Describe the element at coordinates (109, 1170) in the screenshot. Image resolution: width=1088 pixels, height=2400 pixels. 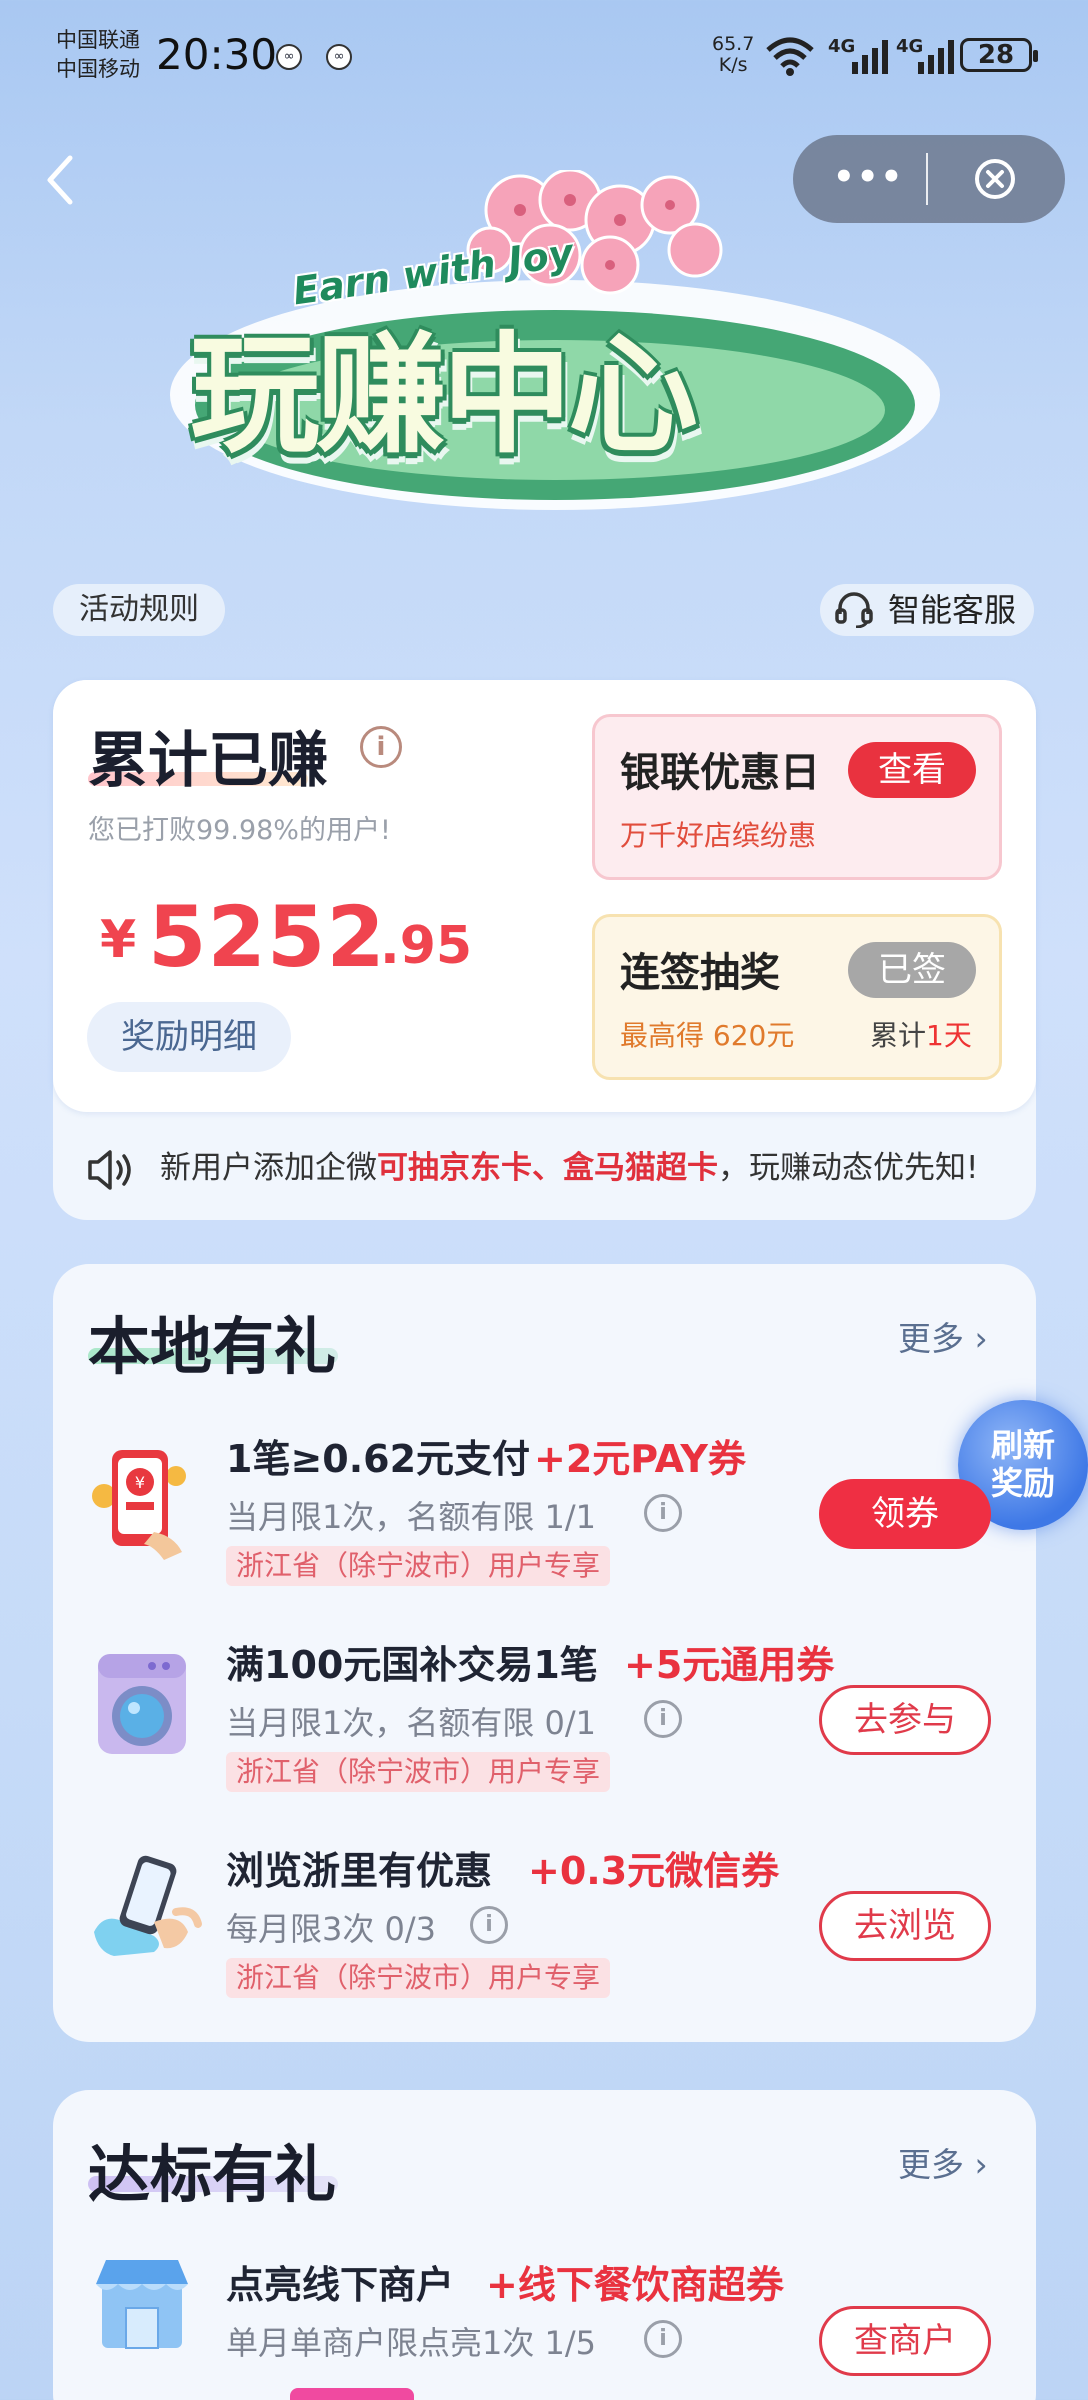
I see `speaker-icon` at that location.